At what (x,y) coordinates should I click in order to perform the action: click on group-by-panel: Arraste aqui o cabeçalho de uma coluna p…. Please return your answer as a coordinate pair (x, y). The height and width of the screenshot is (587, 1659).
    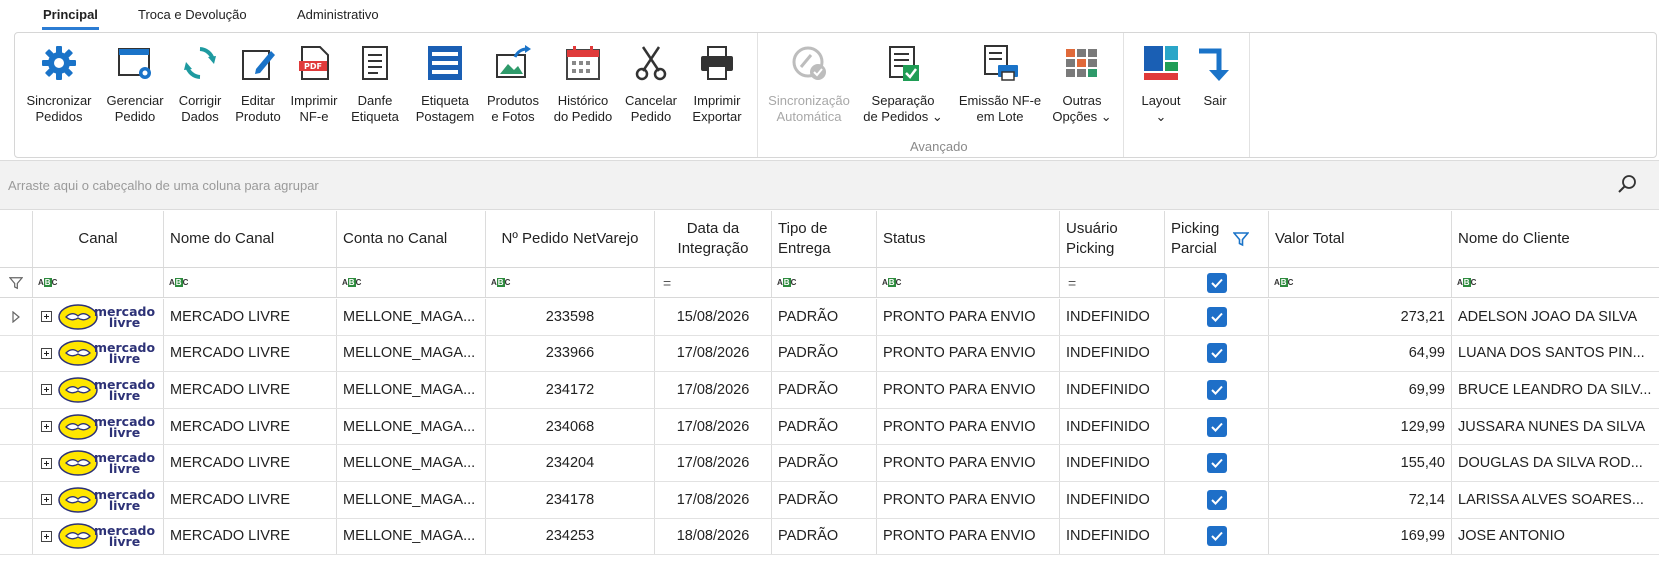
    Looking at the image, I should click on (829, 185).